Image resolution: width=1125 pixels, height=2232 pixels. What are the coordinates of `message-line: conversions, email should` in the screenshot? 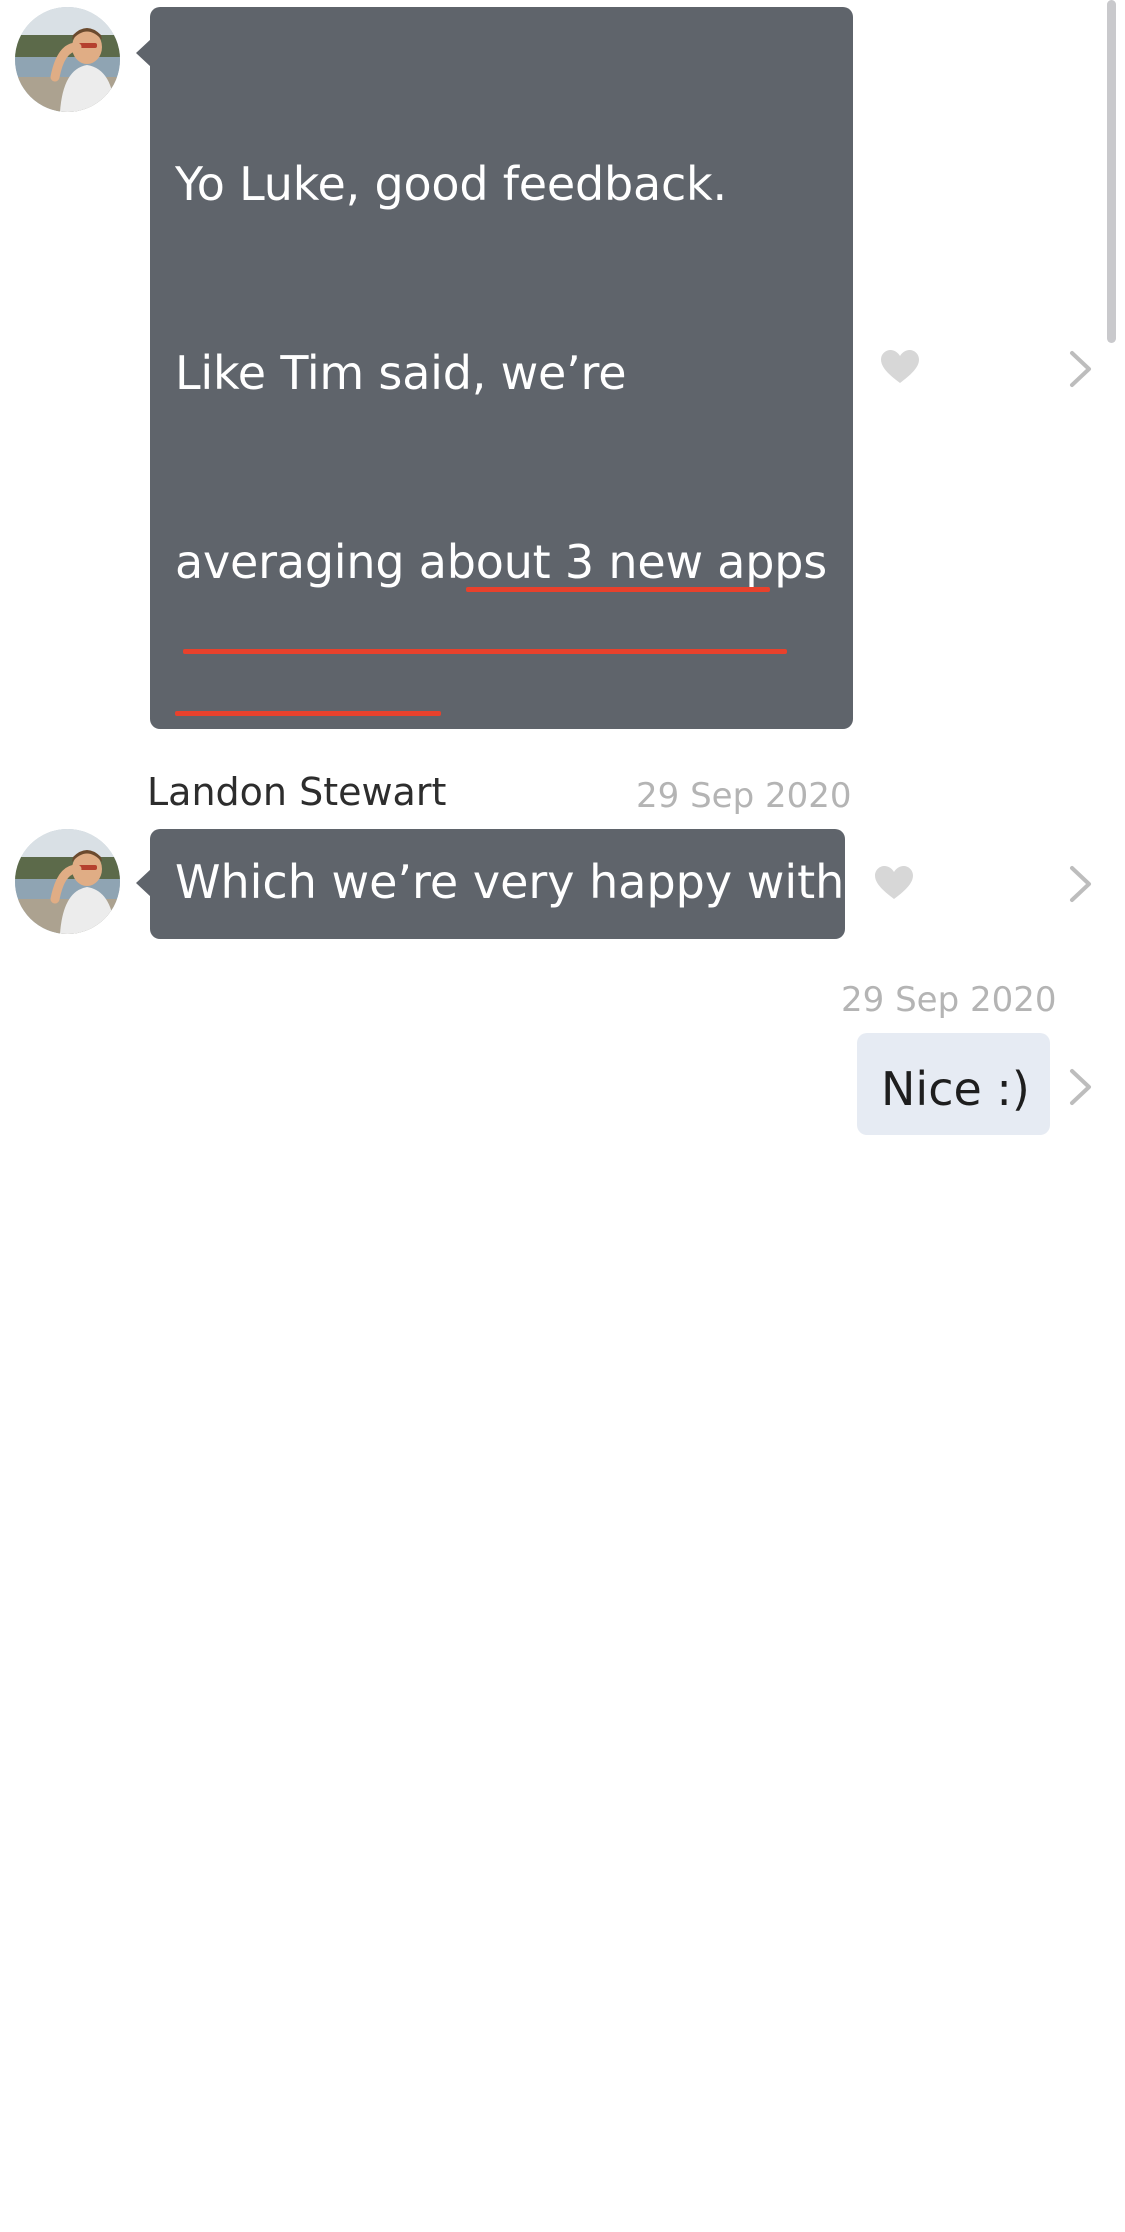 It's located at (472, 1696).